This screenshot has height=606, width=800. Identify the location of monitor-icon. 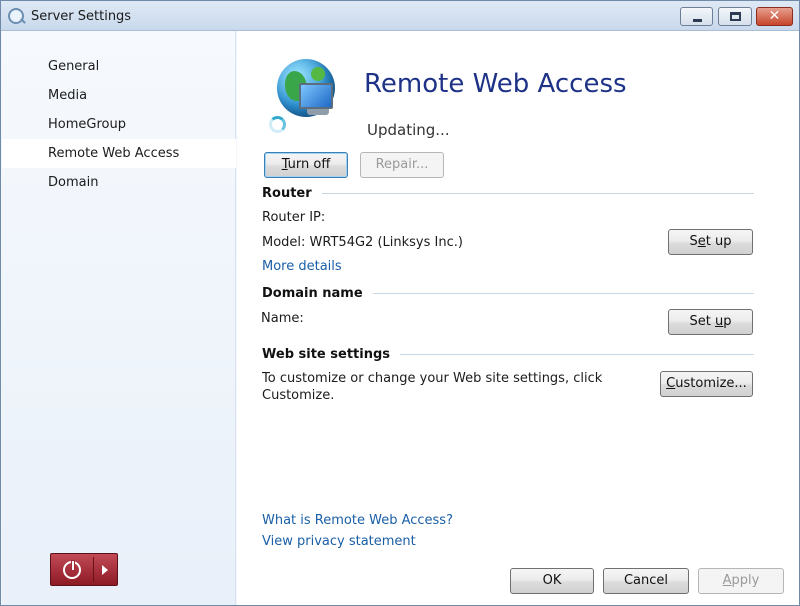
(316, 96).